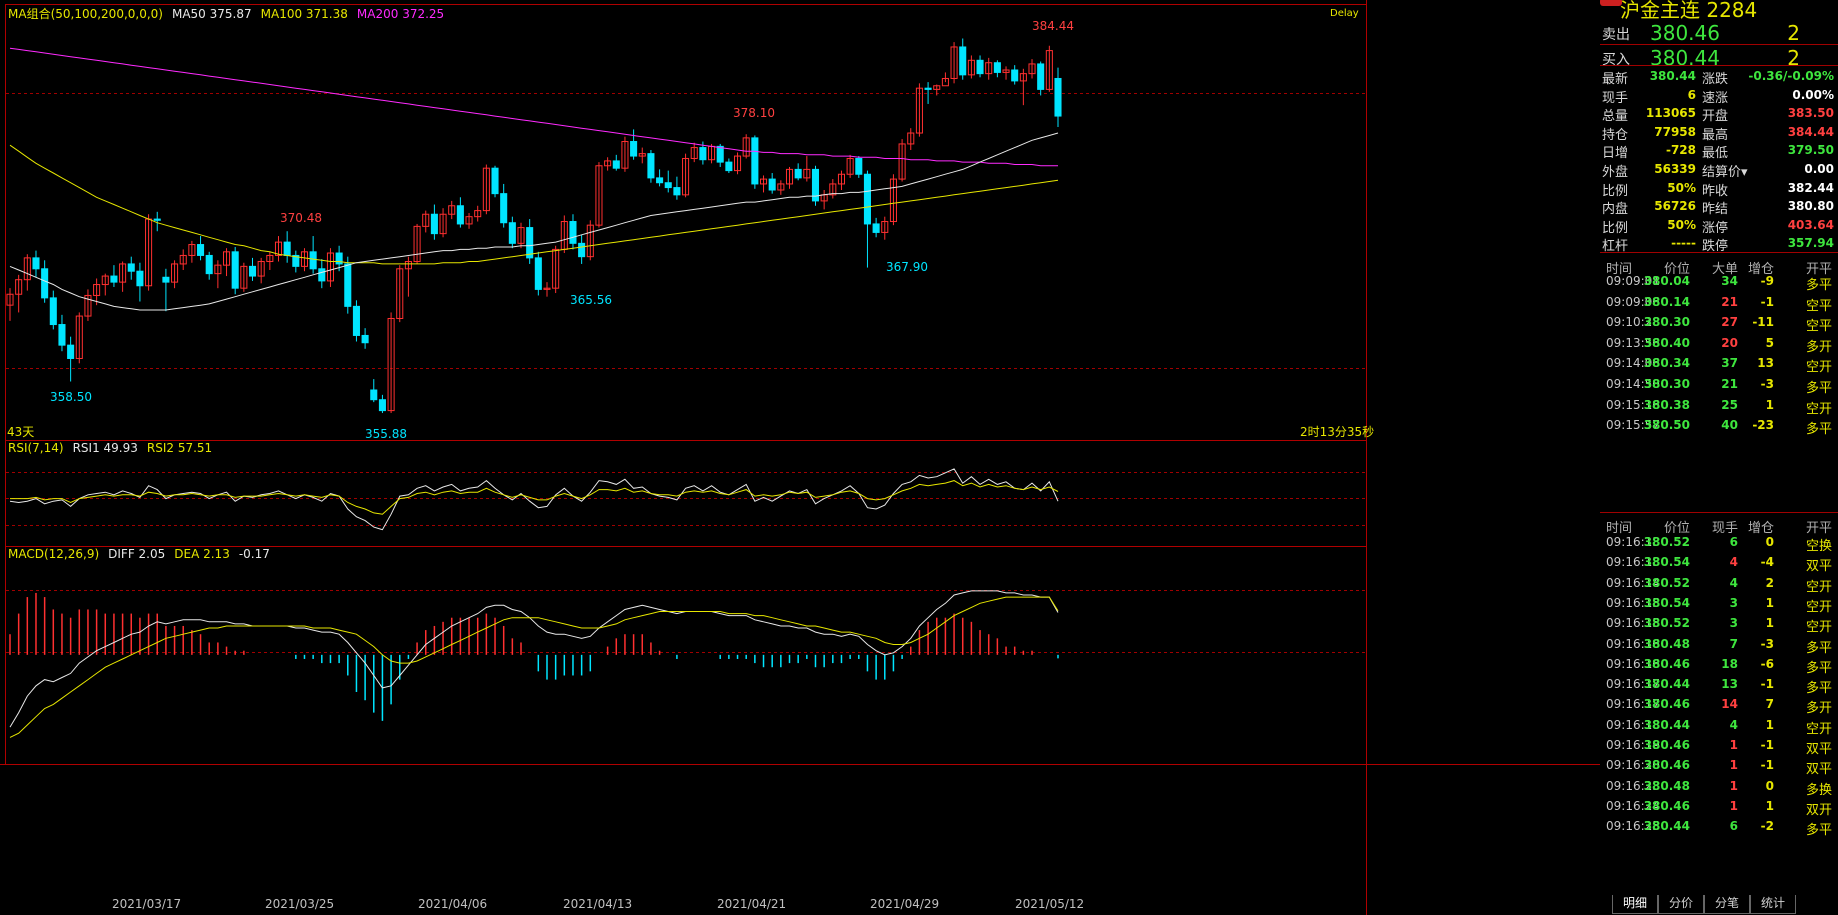 This screenshot has width=1838, height=915. I want to click on x-axis-date: 2021/05/12, so click(1050, 904).